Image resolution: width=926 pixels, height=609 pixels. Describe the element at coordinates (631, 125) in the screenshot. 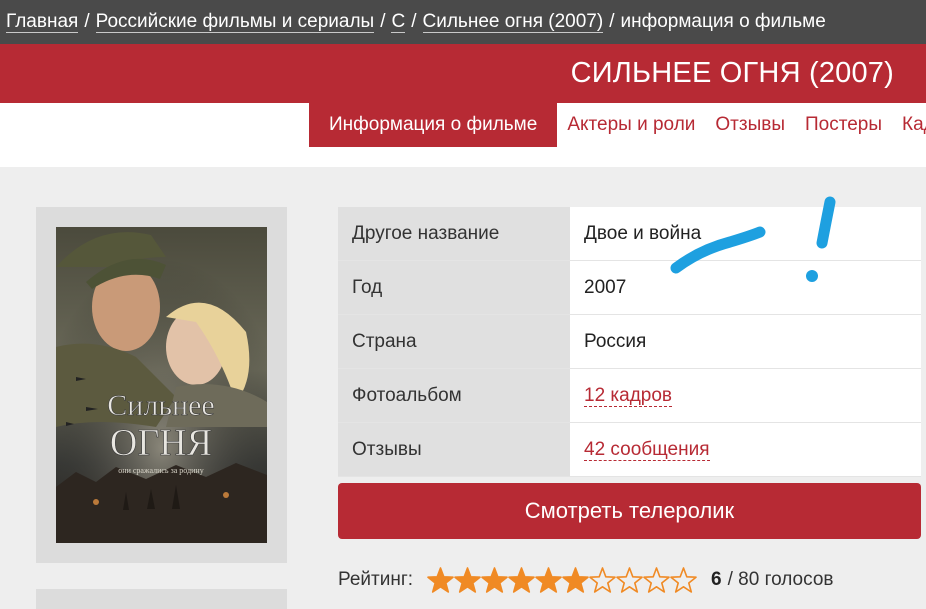

I see `tab-actors: Актеры и роли` at that location.